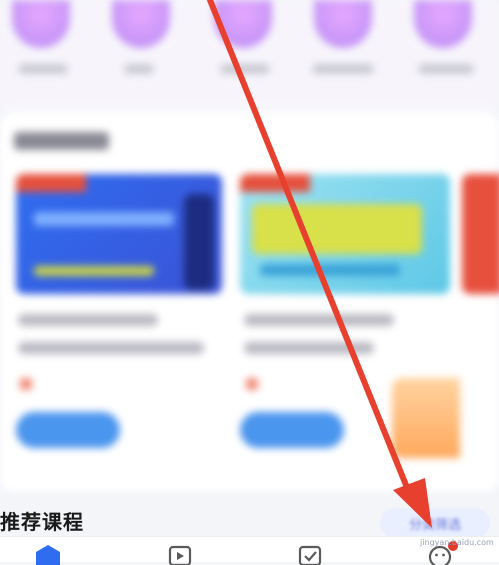 This screenshot has height=565, width=499. I want to click on tab-check, so click(310, 554).